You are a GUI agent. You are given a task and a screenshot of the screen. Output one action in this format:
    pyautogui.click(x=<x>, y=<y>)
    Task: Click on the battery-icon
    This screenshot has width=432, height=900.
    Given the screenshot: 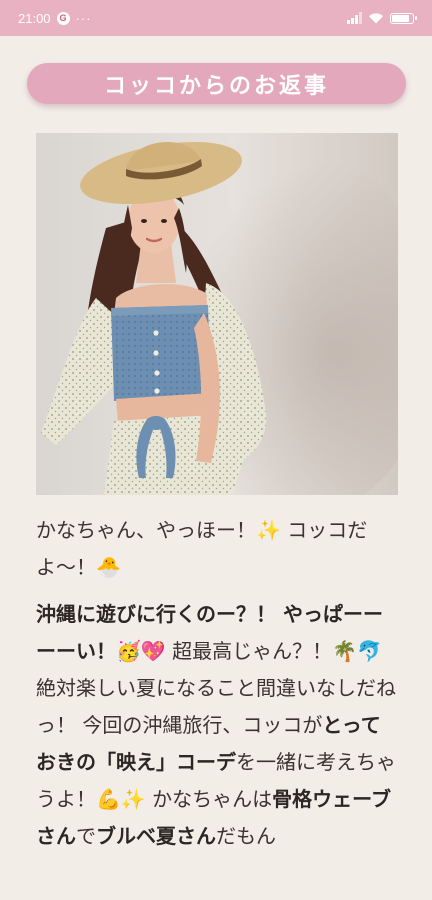 What is the action you would take?
    pyautogui.click(x=403, y=18)
    